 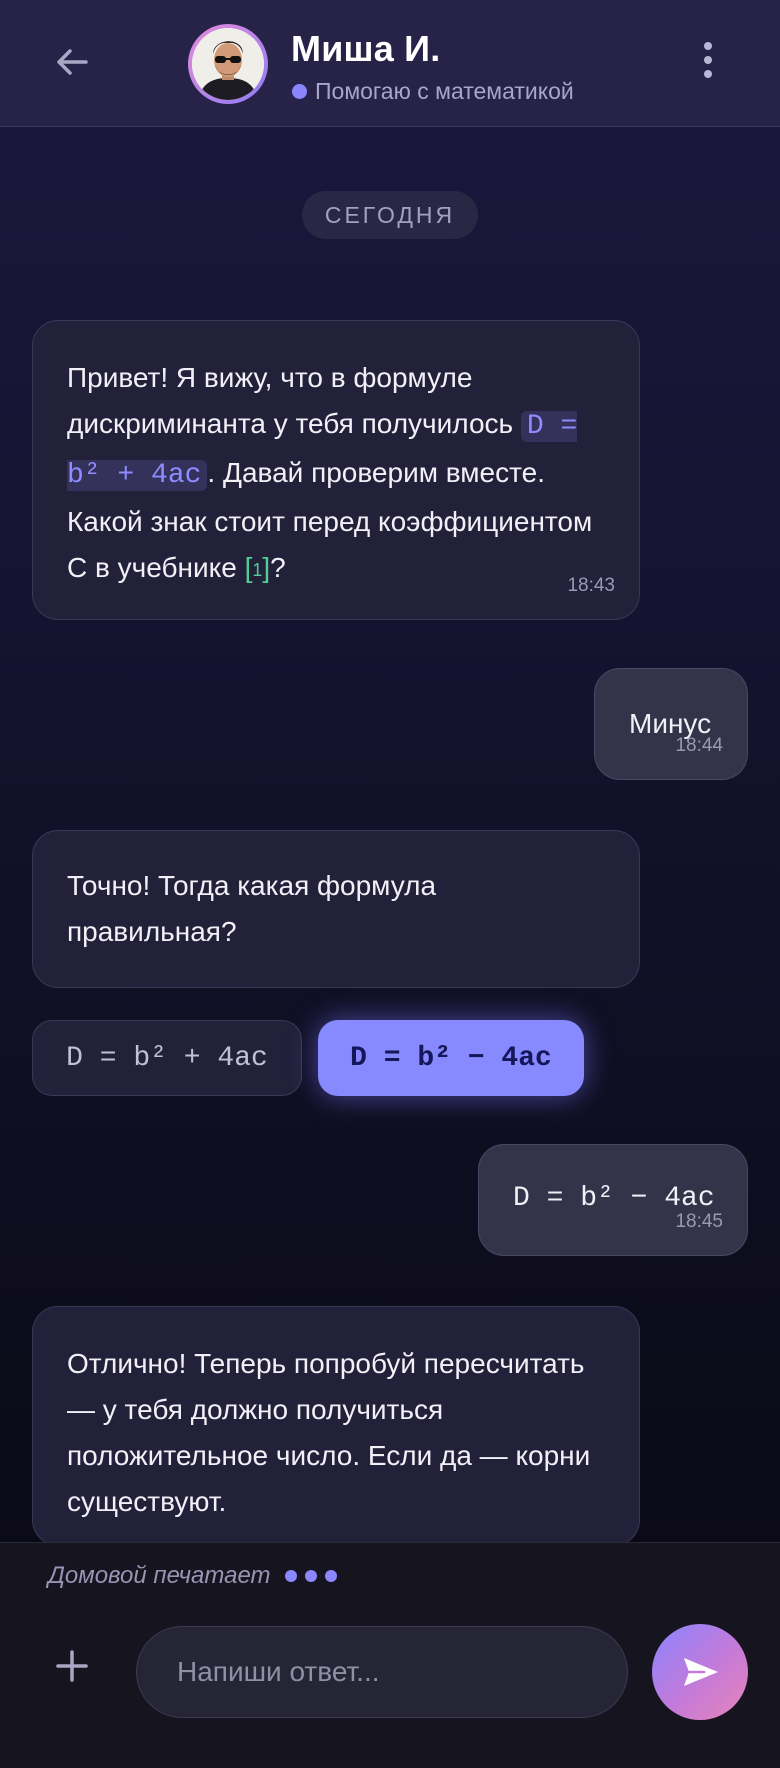 What do you see at coordinates (591, 585) in the screenshot?
I see `message-time: 18:43` at bounding box center [591, 585].